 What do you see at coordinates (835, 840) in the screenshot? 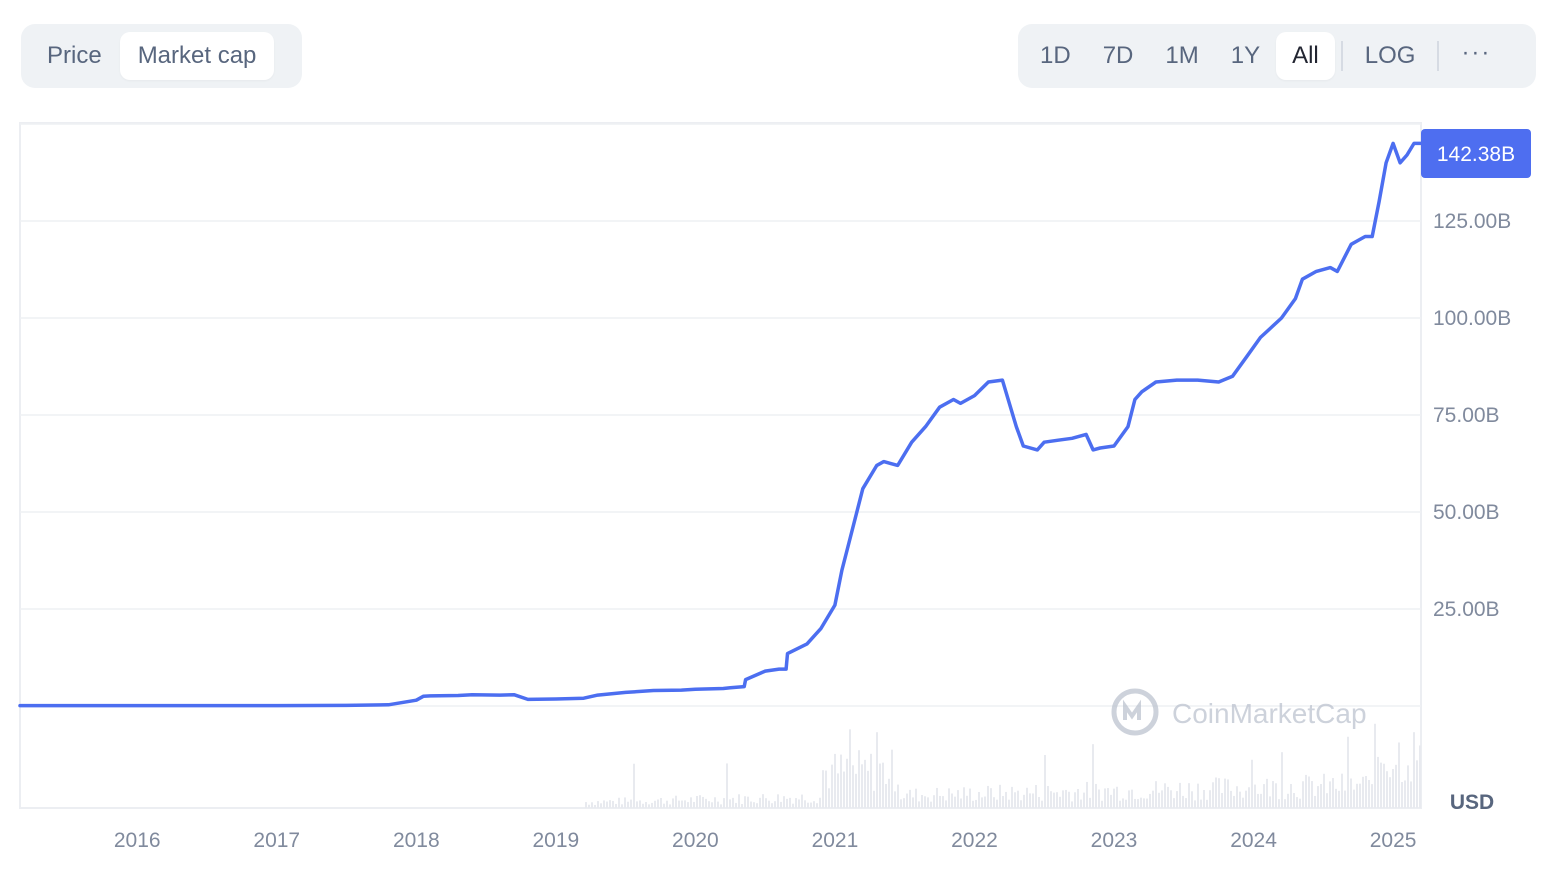
I see `x-tick-label: 2021` at bounding box center [835, 840].